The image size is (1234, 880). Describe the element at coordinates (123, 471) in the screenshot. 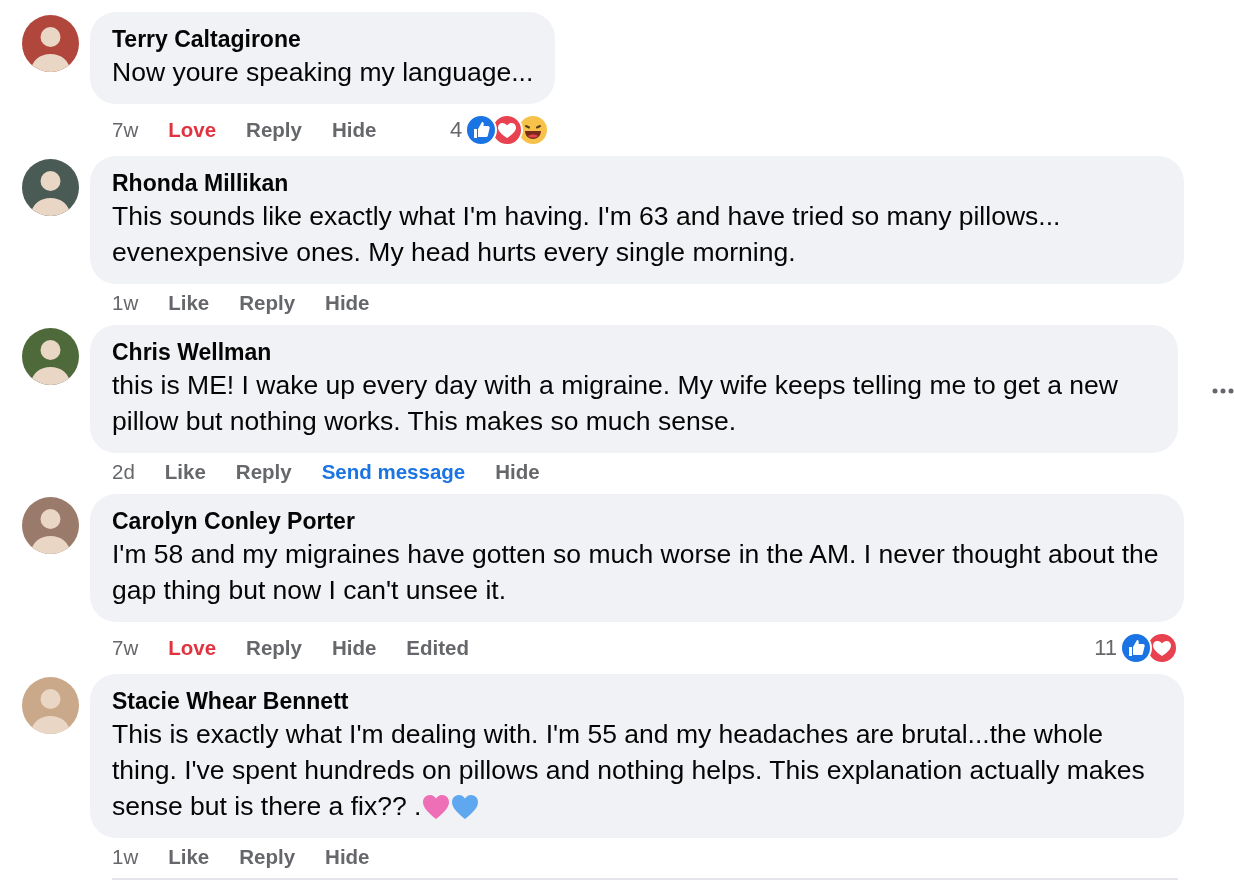

I see `timestamp: 2d` at that location.